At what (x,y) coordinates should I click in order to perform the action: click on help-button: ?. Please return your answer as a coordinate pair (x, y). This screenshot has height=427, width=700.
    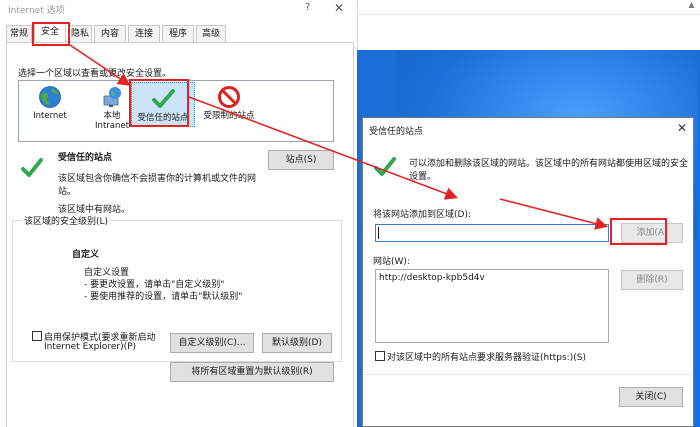
    Looking at the image, I should click on (307, 7).